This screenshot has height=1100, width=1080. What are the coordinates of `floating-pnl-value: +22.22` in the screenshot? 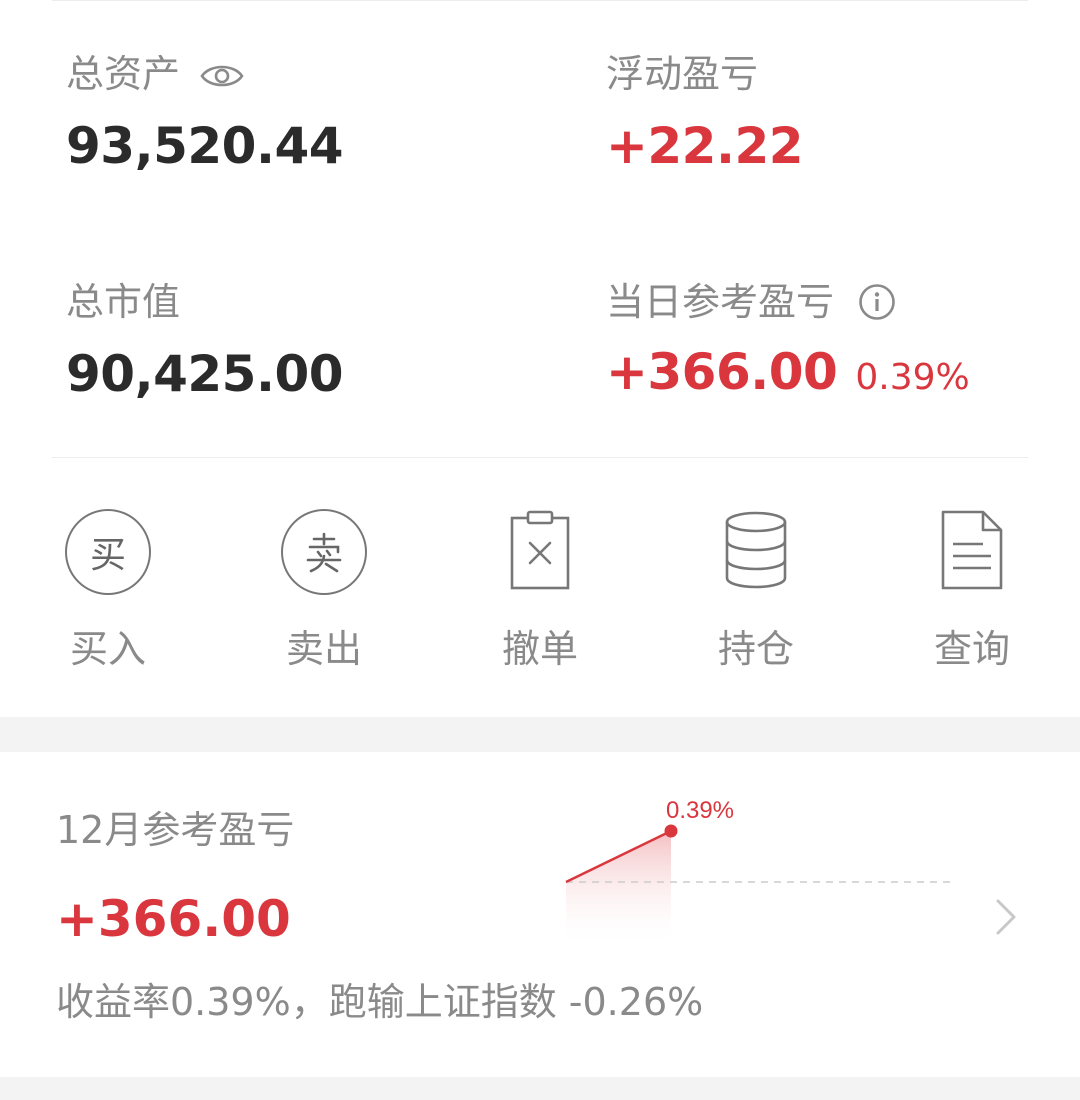 It's located at (705, 146).